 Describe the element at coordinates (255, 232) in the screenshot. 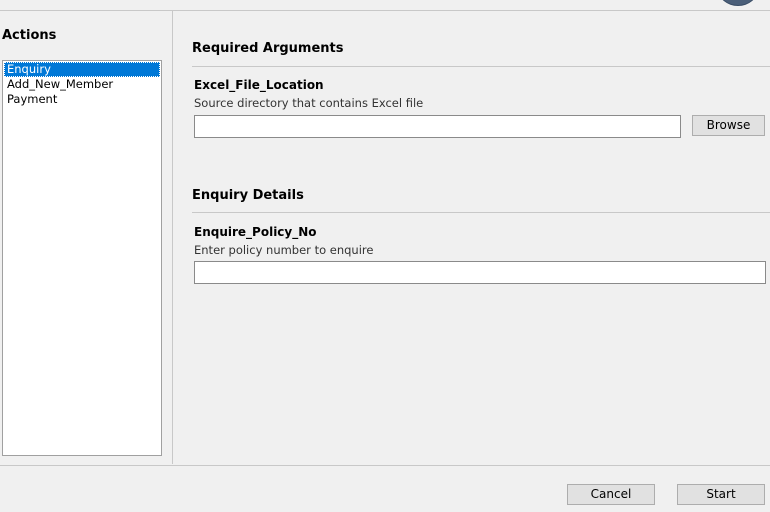

I see `enquire-policy-no-label: Enquire_Policy_No` at that location.